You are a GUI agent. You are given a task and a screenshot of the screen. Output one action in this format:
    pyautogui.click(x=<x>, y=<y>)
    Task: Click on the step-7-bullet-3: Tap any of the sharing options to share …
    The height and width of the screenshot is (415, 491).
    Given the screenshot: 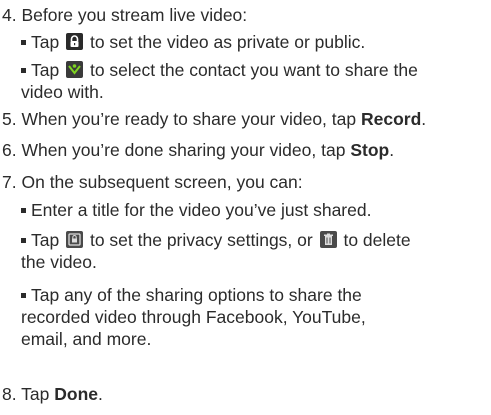 What is the action you would take?
    pyautogui.click(x=193, y=317)
    